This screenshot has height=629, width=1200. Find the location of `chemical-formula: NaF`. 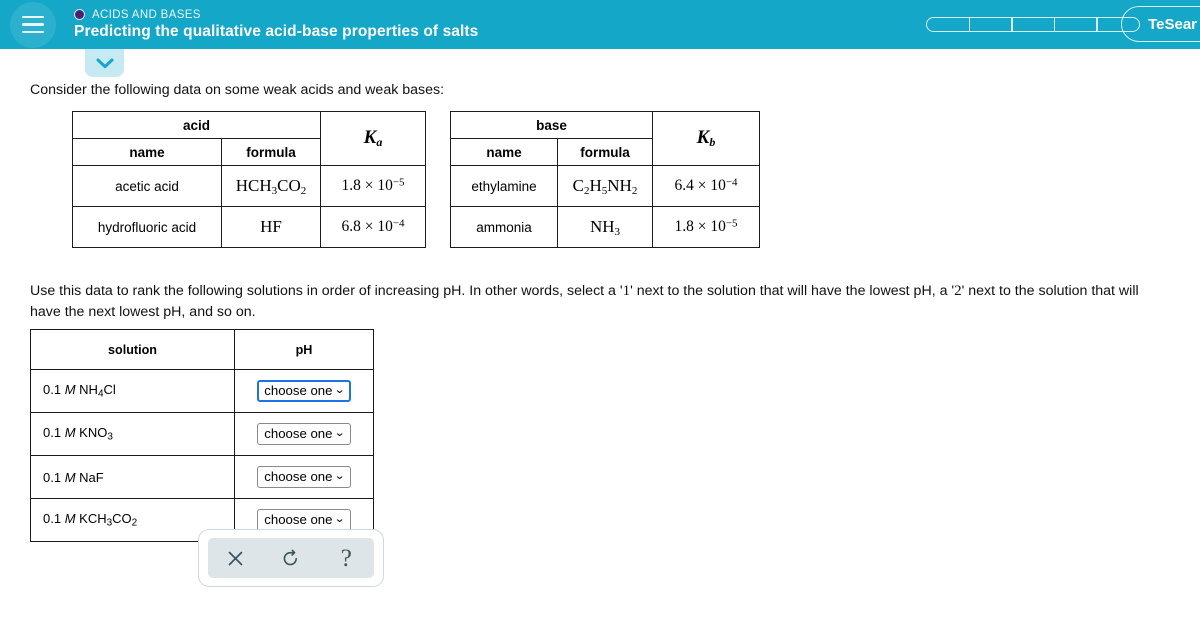

chemical-formula: NaF is located at coordinates (91, 477).